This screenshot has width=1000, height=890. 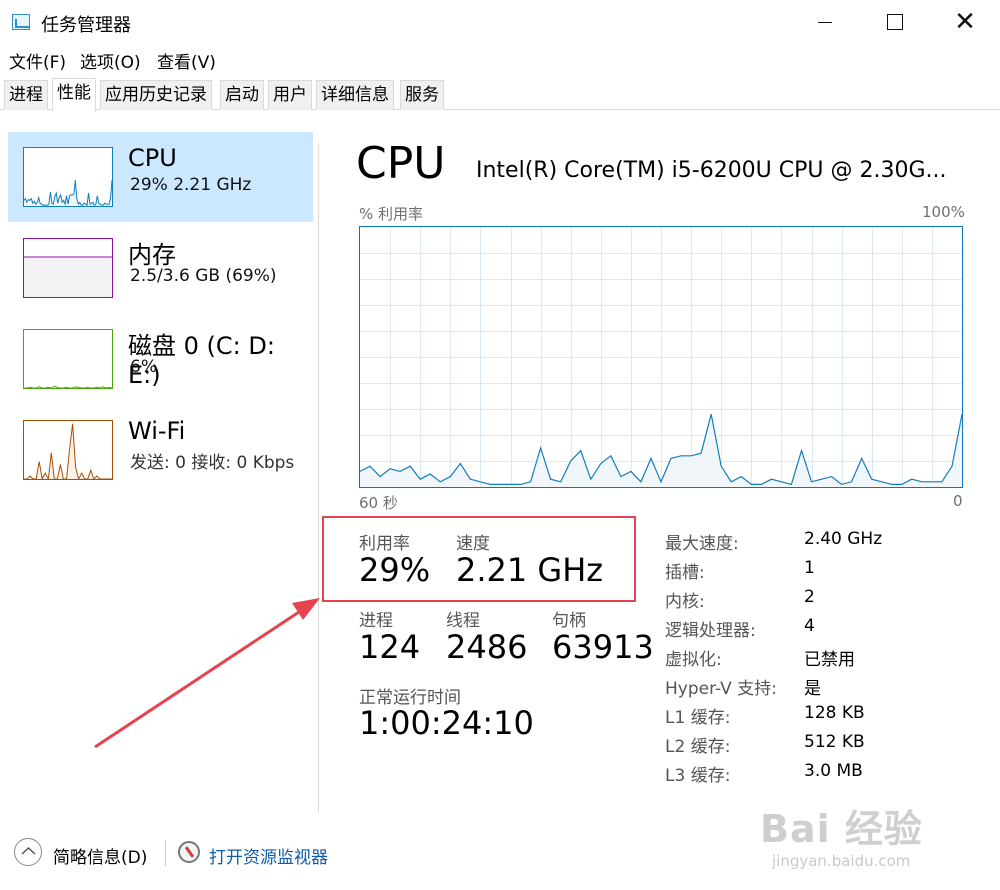 I want to click on info-label-cores: 内核:, so click(x=685, y=602).